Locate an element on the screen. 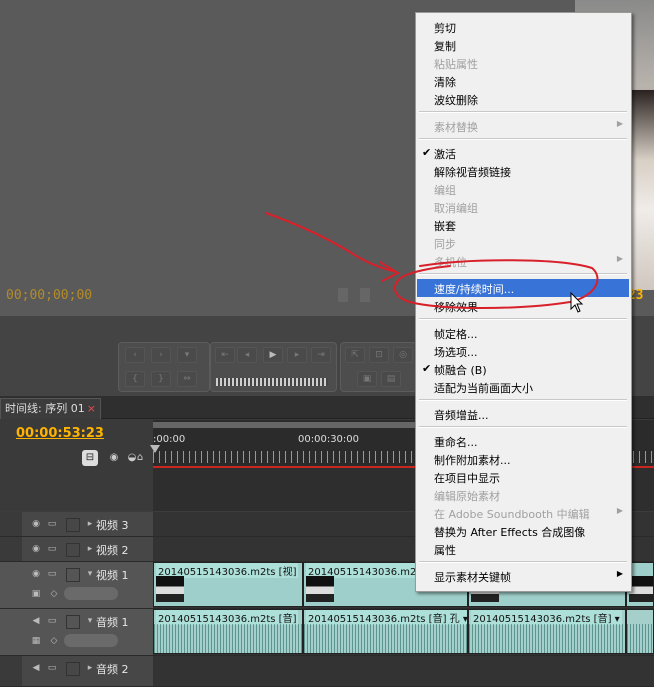 The image size is (654, 687). menu-item: 粘贴属性 is located at coordinates (523, 63).